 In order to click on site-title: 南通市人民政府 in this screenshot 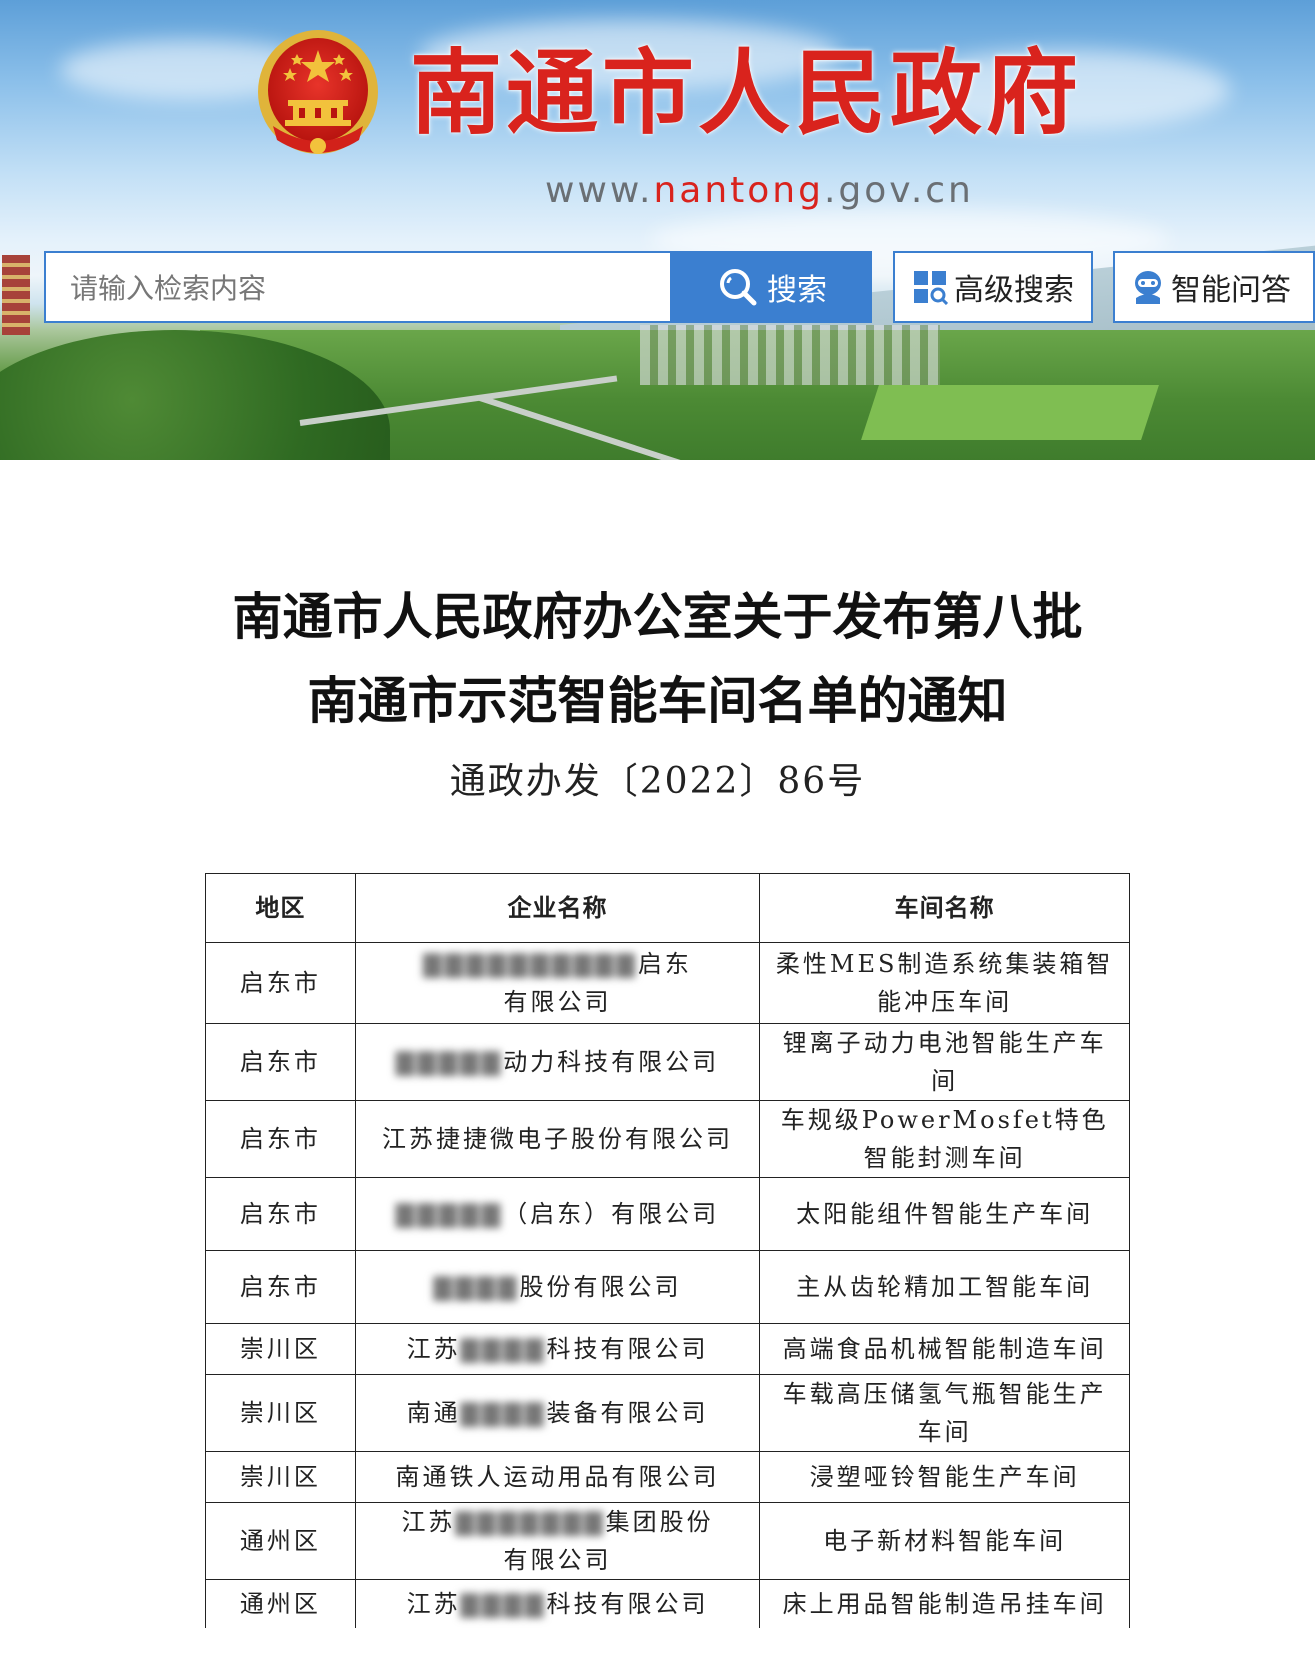, I will do `click(746, 93)`.